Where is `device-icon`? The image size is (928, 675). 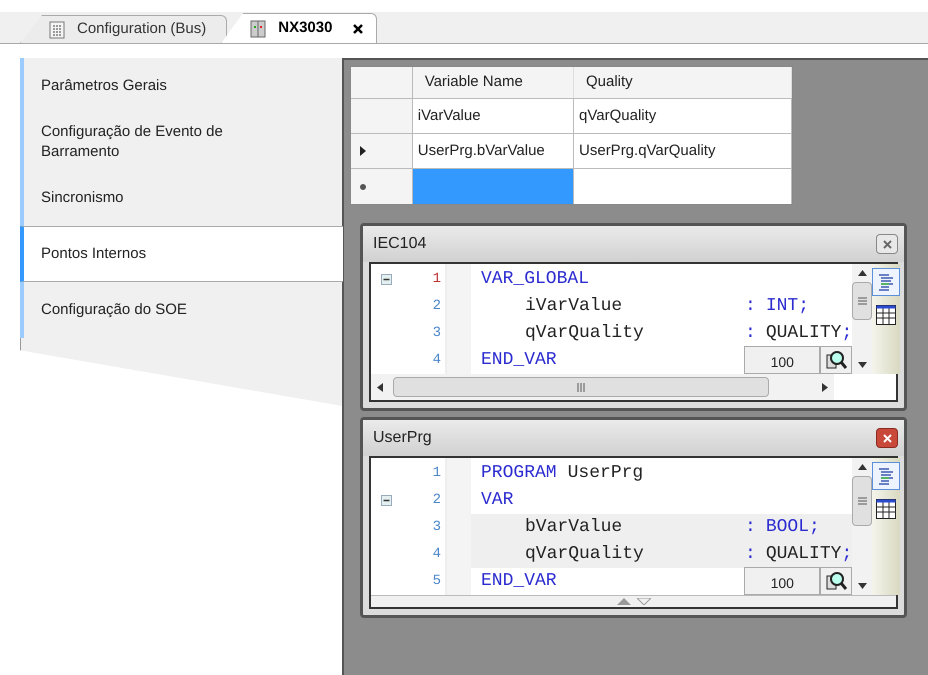 device-icon is located at coordinates (258, 29).